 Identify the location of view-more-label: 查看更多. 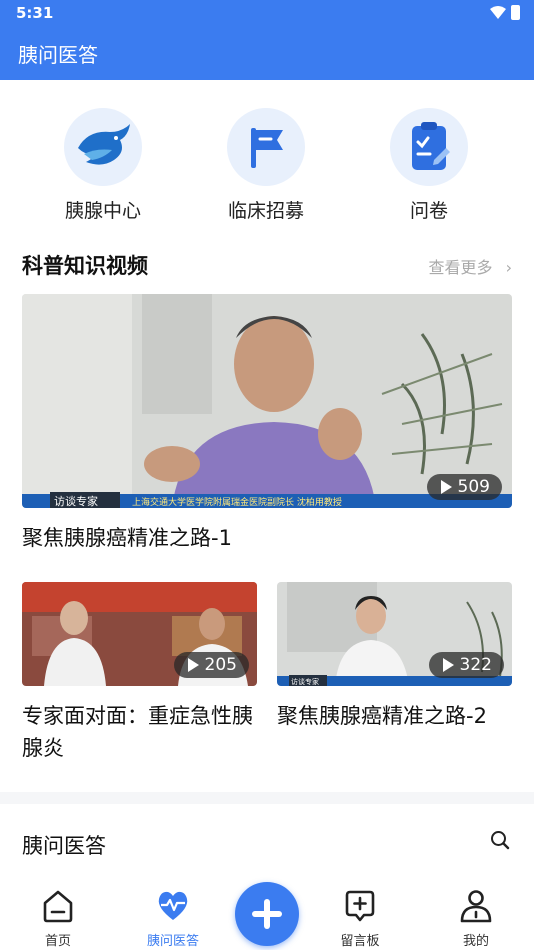
(460, 267).